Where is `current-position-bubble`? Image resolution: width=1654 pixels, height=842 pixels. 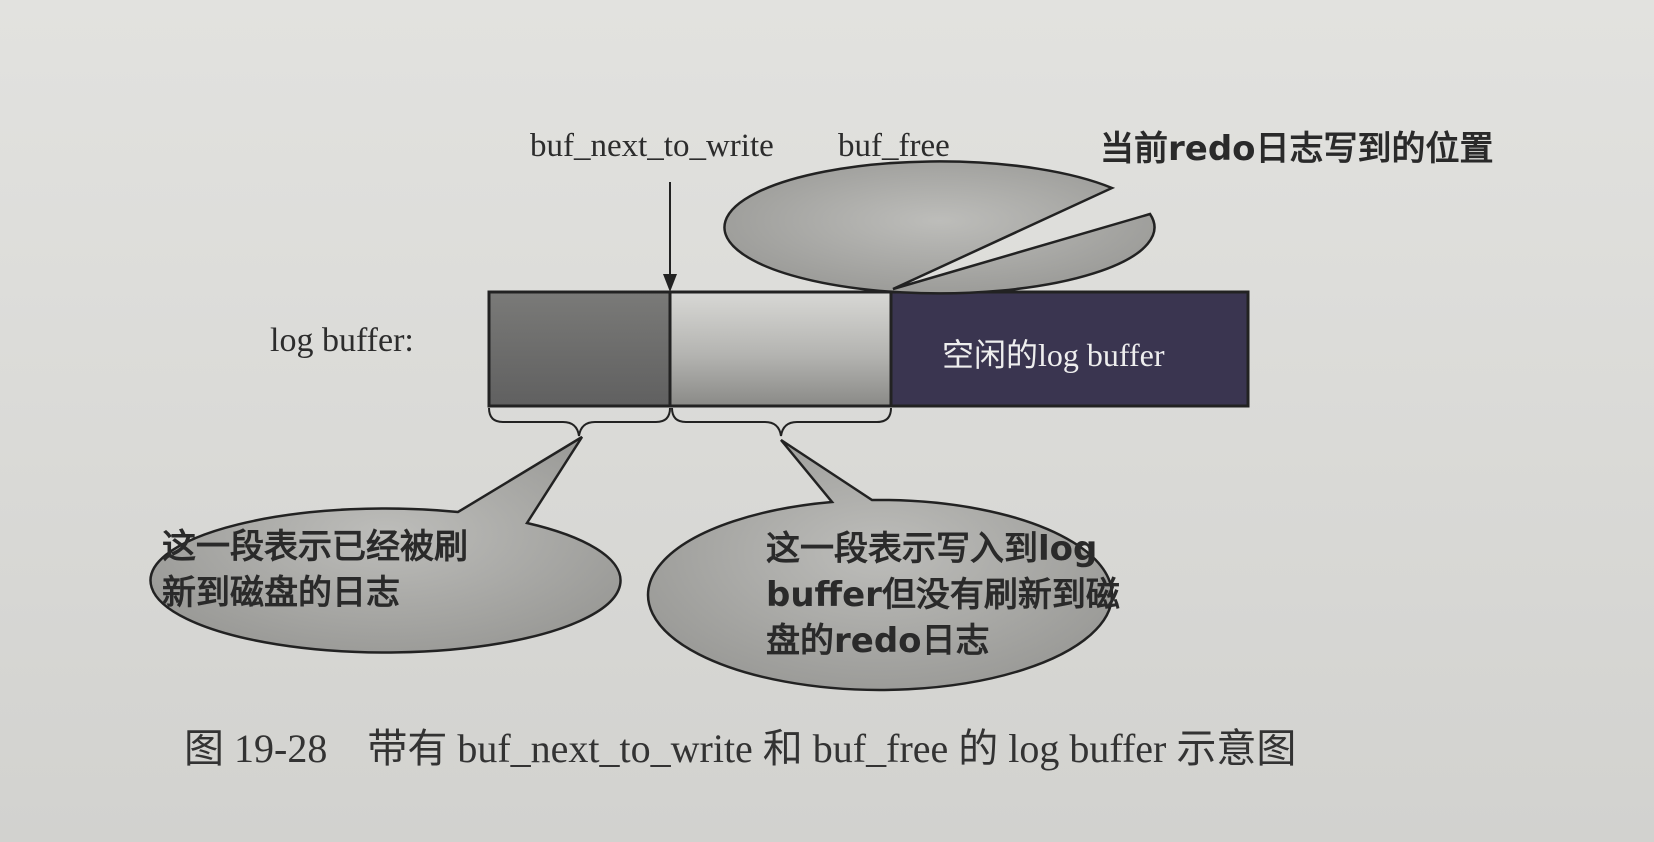
current-position-bubble is located at coordinates (939, 227).